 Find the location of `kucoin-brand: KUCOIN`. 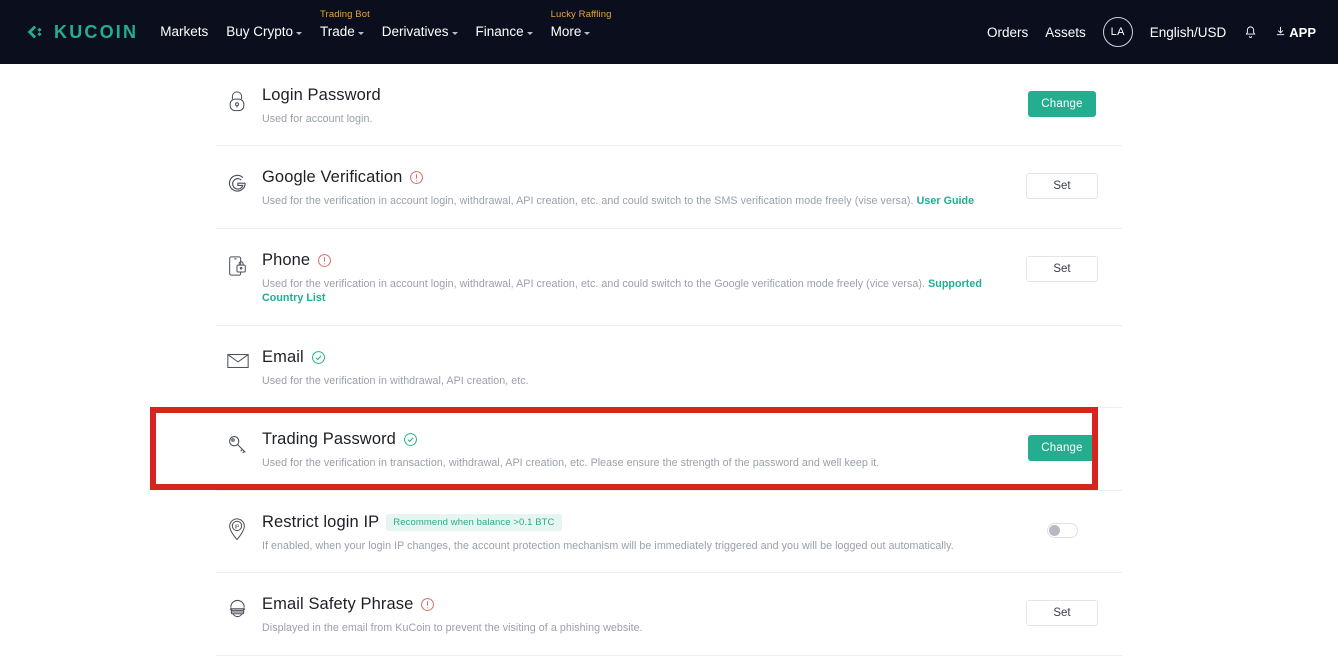

kucoin-brand: KUCOIN is located at coordinates (81, 32).